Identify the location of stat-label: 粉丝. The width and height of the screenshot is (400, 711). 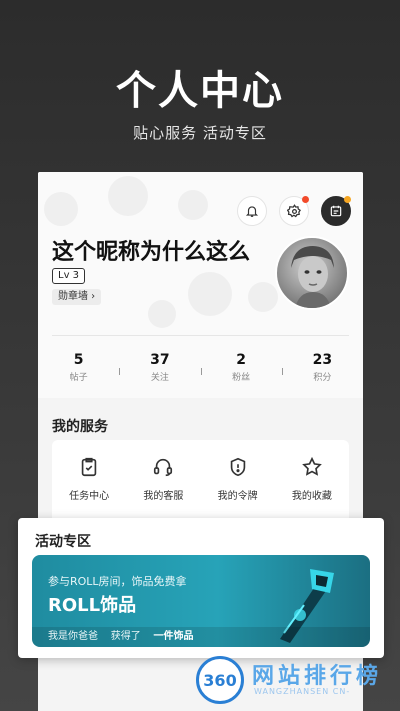
(241, 378).